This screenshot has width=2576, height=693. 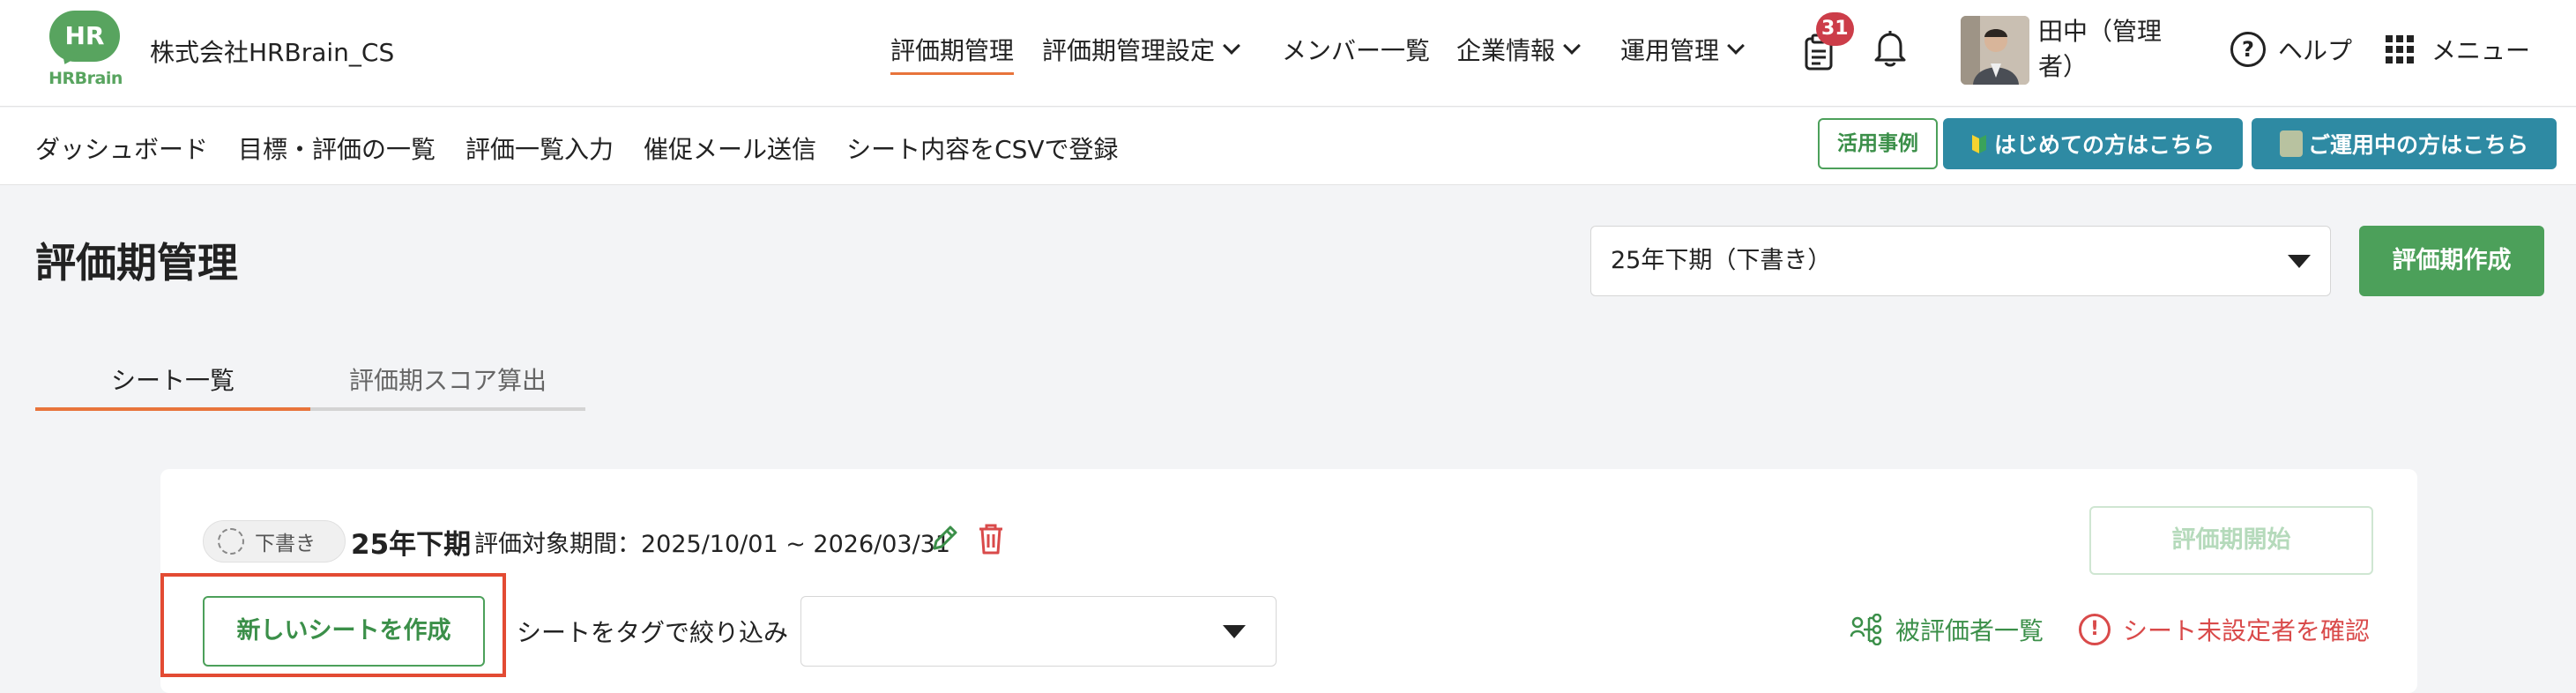 What do you see at coordinates (2247, 630) in the screenshot?
I see `unset-sheet-check-label: シート未設定者を確認` at bounding box center [2247, 630].